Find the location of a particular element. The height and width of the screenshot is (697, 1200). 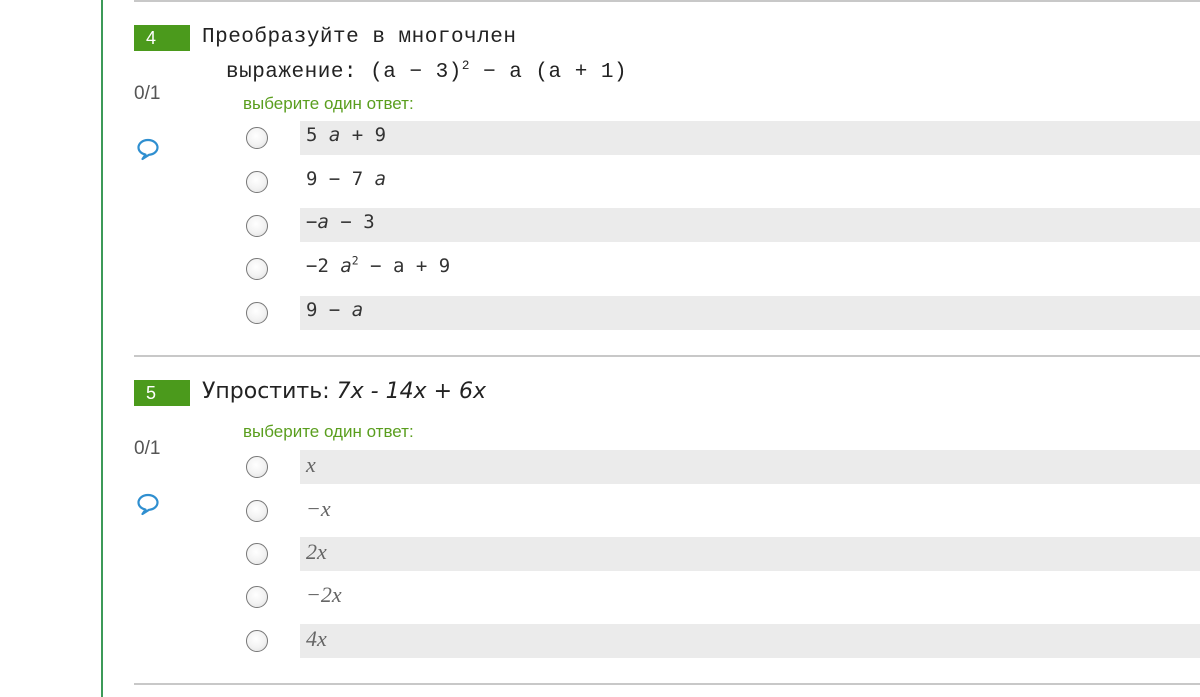

answer-option: −2 a2 − a + 9 is located at coordinates (723, 269).